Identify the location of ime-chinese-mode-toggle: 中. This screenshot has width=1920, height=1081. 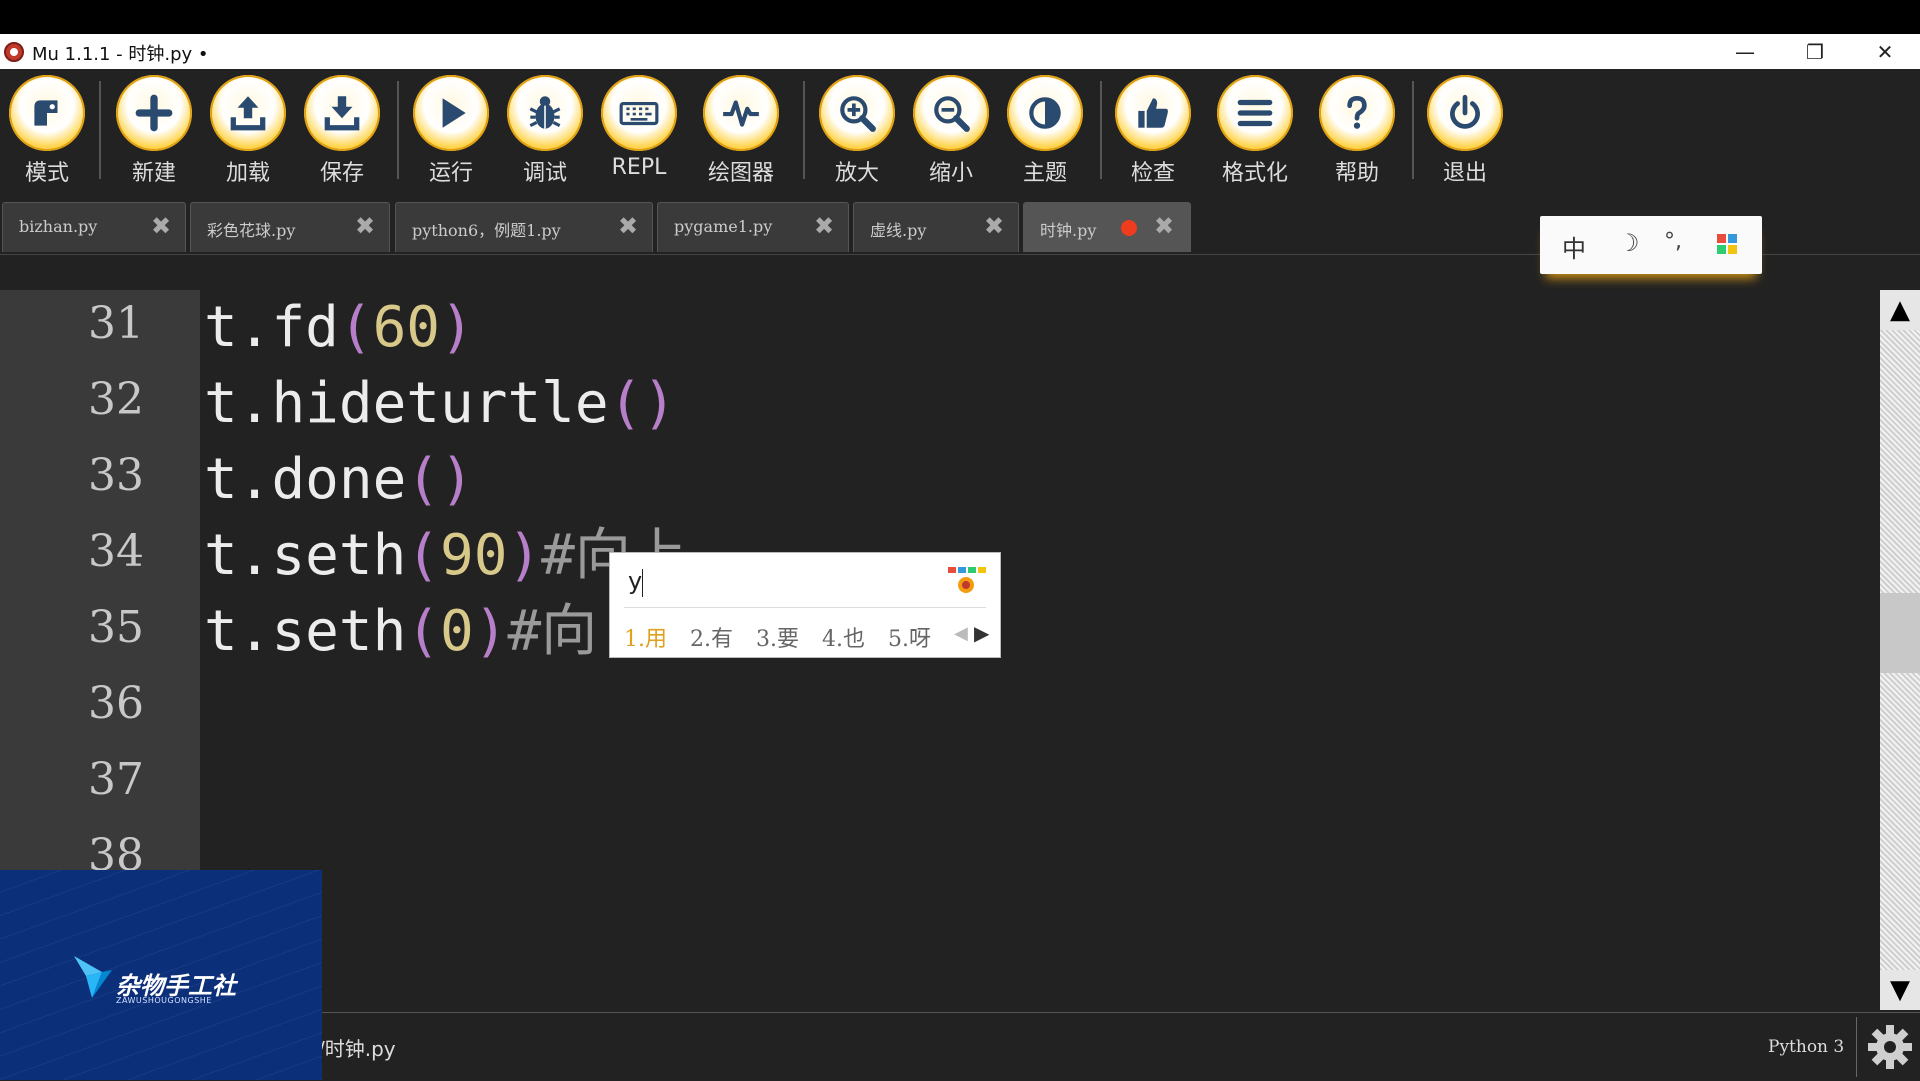
(1574, 246).